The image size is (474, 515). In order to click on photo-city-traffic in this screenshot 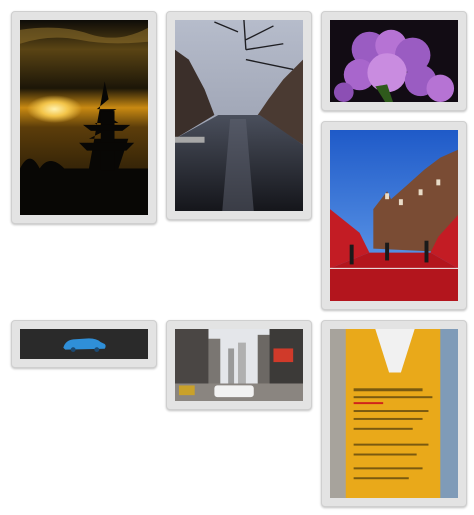, I will do `click(239, 365)`.